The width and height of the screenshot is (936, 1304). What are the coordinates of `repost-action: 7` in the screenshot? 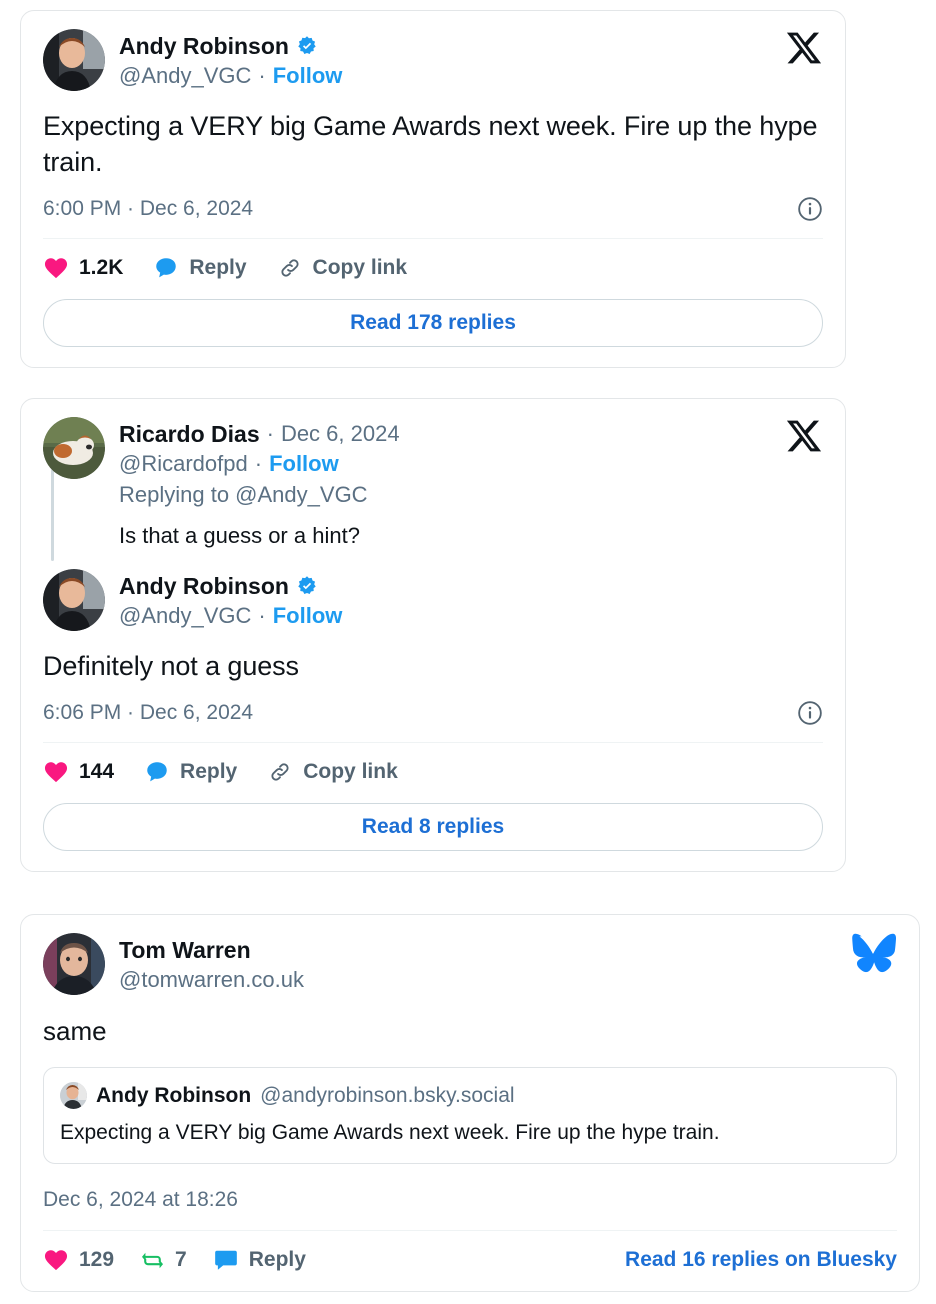 It's located at (163, 1260).